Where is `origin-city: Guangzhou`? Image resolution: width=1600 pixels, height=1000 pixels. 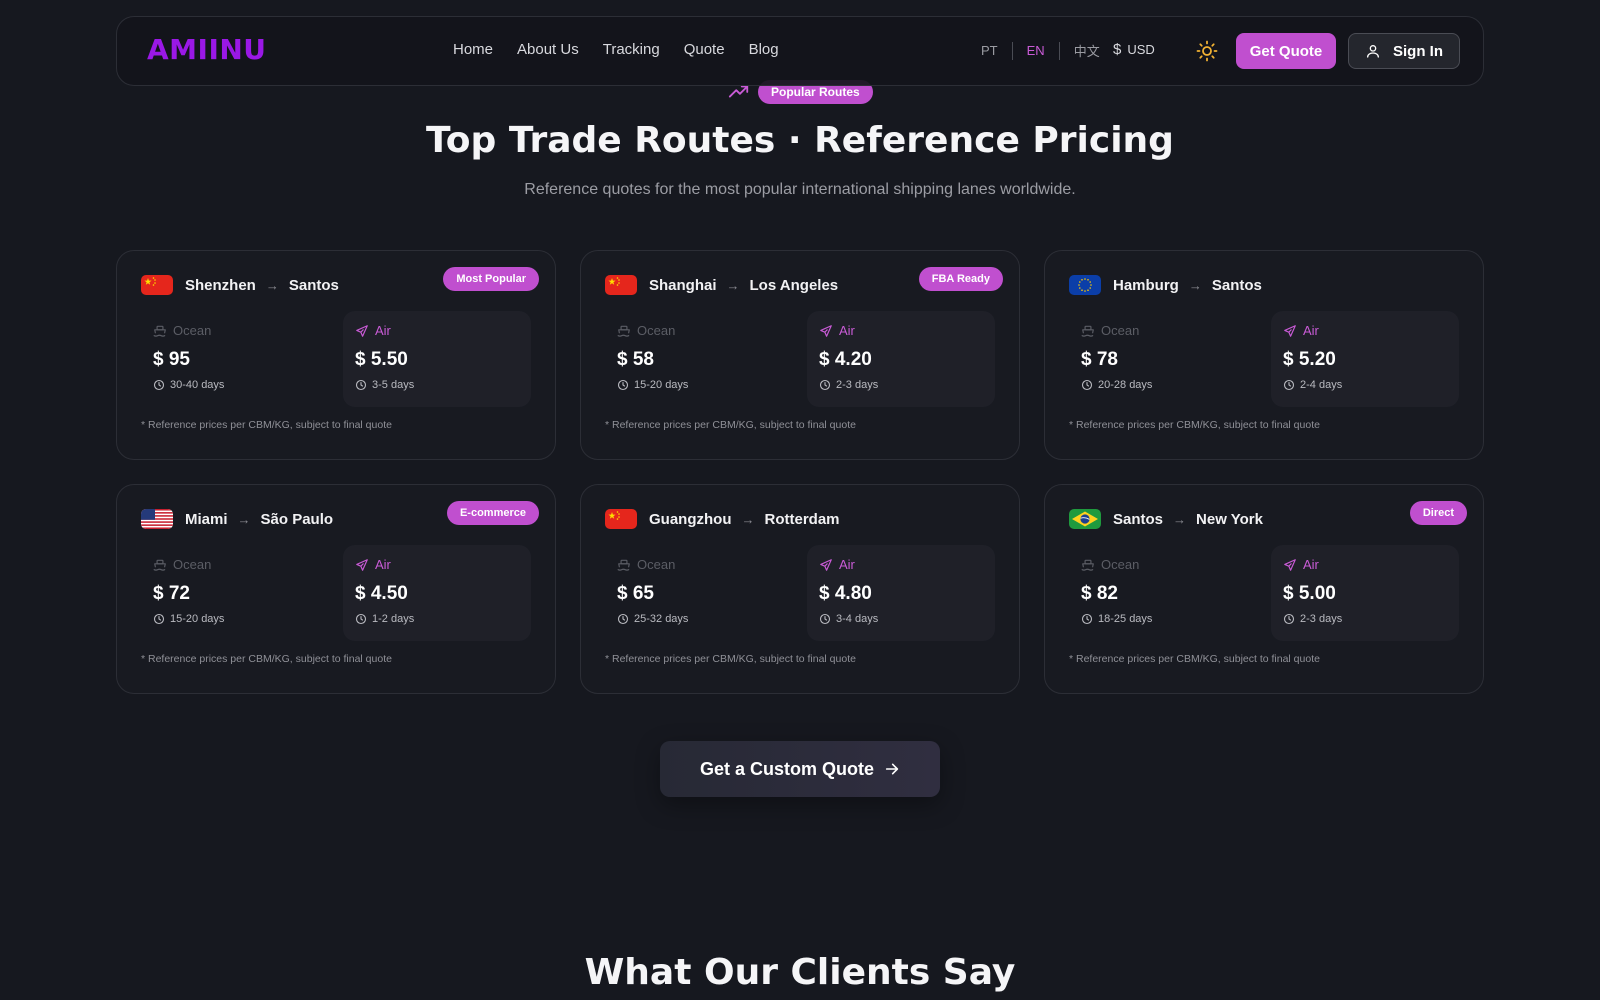
origin-city: Guangzhou is located at coordinates (690, 519).